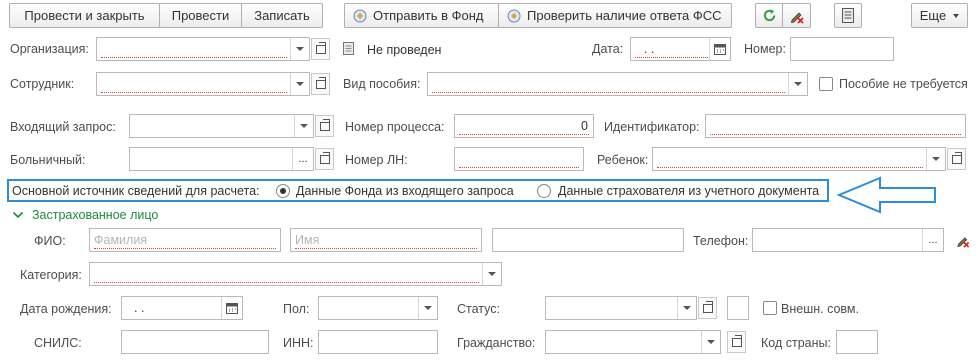  Describe the element at coordinates (799, 159) in the screenshot. I see `child-field` at that location.